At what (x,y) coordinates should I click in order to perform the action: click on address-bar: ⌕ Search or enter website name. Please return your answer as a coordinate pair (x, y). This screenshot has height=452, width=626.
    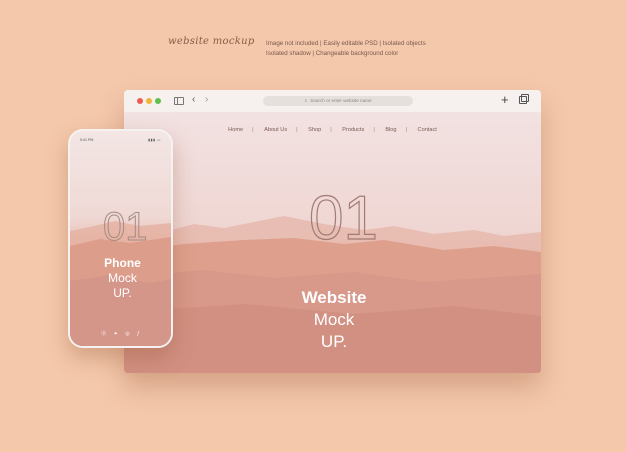
    Looking at the image, I should click on (338, 101).